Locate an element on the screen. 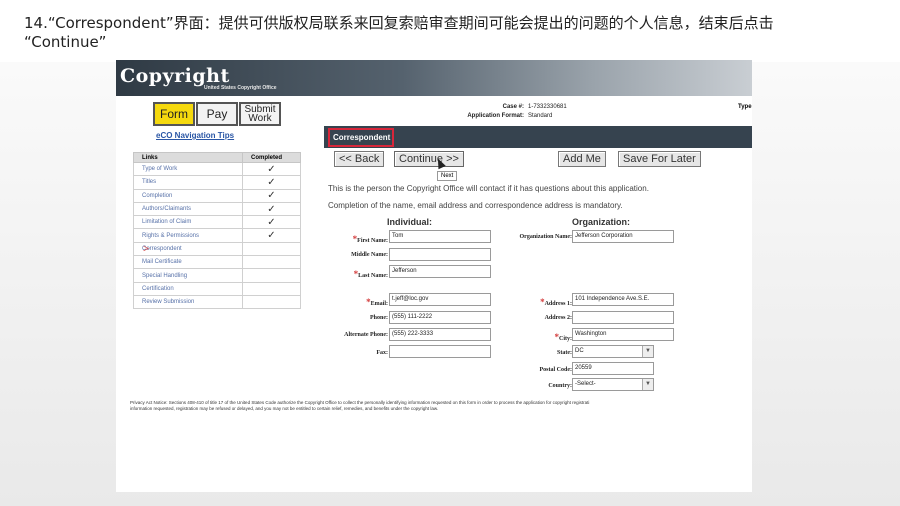 The height and width of the screenshot is (506, 900). table-row: Mail Certificate is located at coordinates (217, 262).